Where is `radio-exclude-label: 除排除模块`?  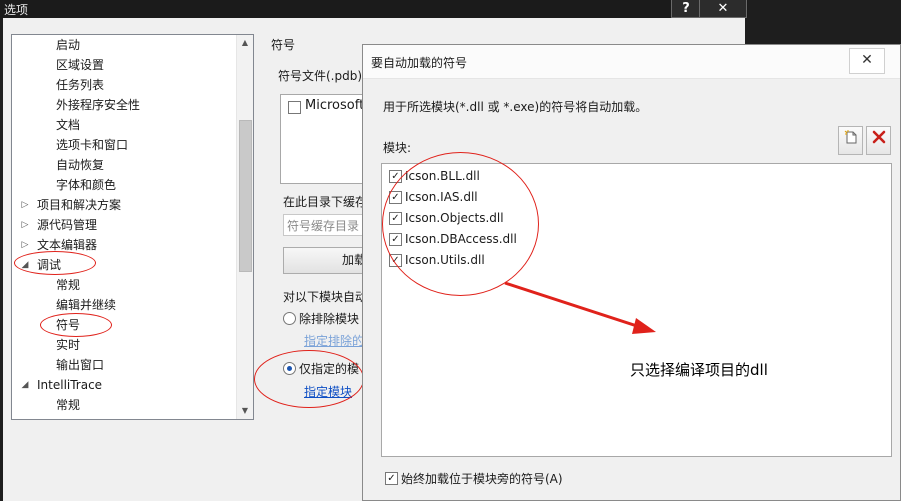 radio-exclude-label: 除排除模块 is located at coordinates (329, 319).